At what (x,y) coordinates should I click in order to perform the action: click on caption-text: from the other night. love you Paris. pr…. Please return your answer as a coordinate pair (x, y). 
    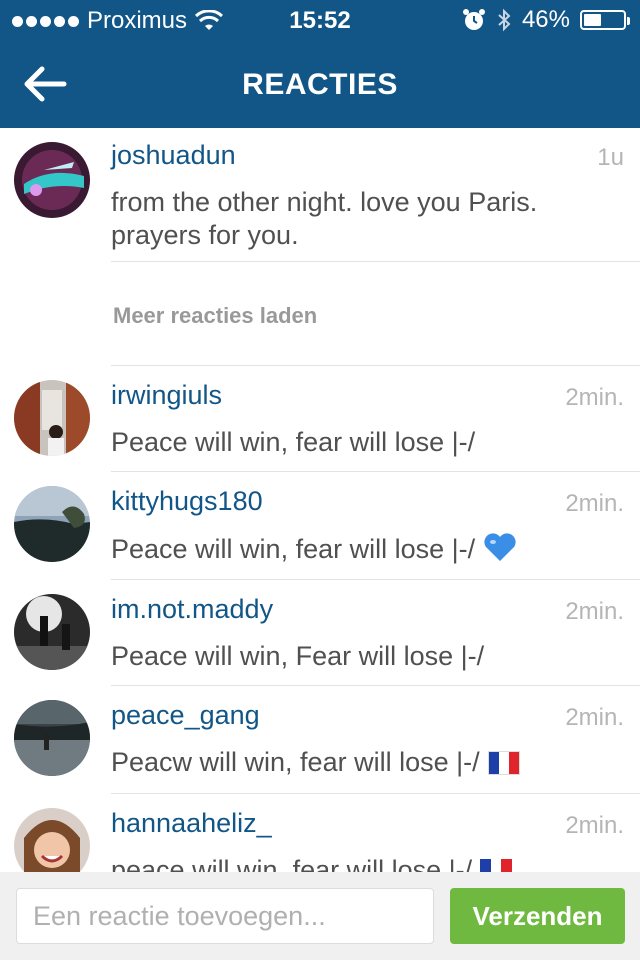
    Looking at the image, I should click on (324, 218).